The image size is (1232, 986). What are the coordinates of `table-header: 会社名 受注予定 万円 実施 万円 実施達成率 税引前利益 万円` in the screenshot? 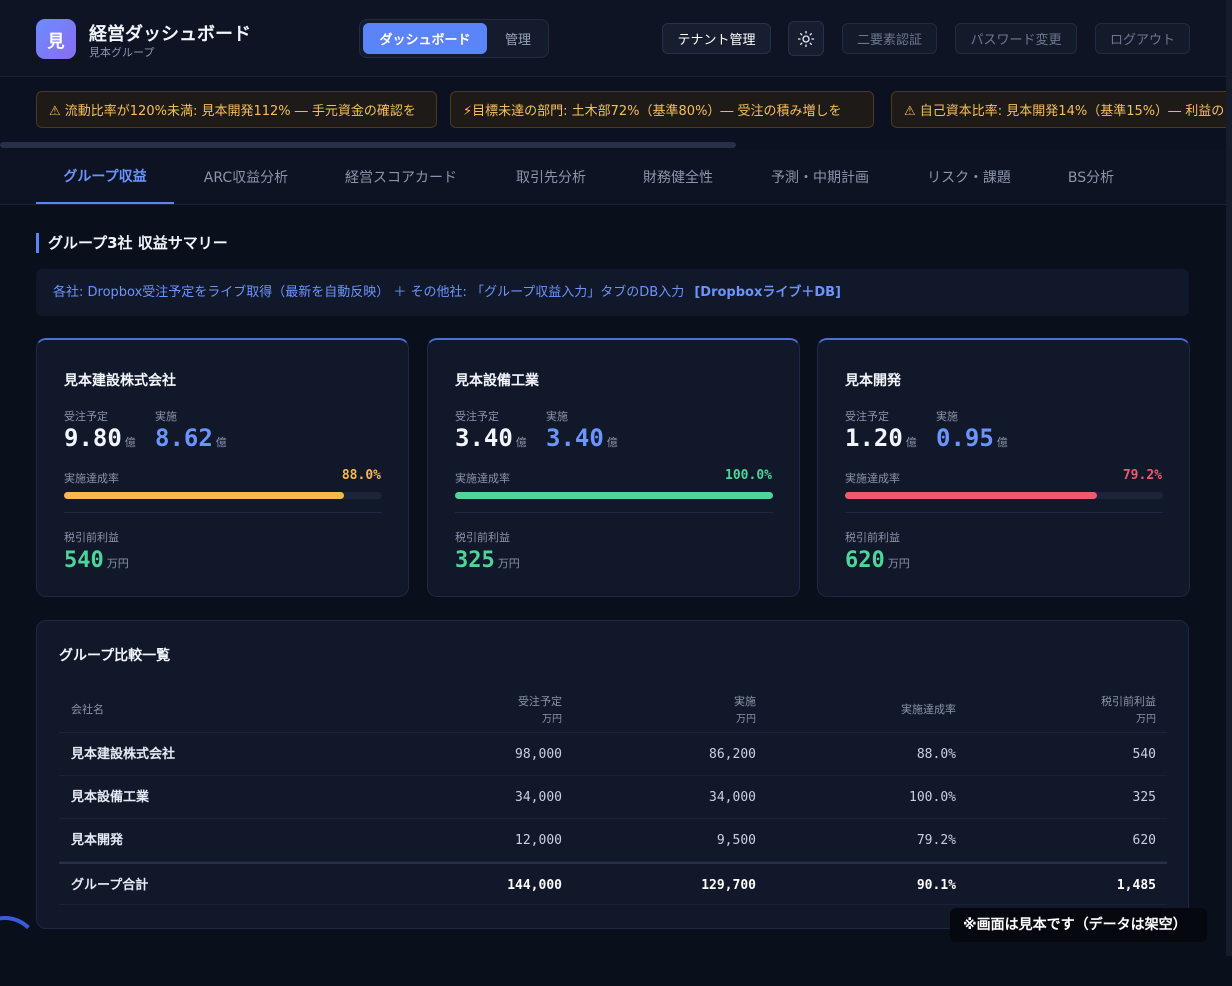 It's located at (613, 708).